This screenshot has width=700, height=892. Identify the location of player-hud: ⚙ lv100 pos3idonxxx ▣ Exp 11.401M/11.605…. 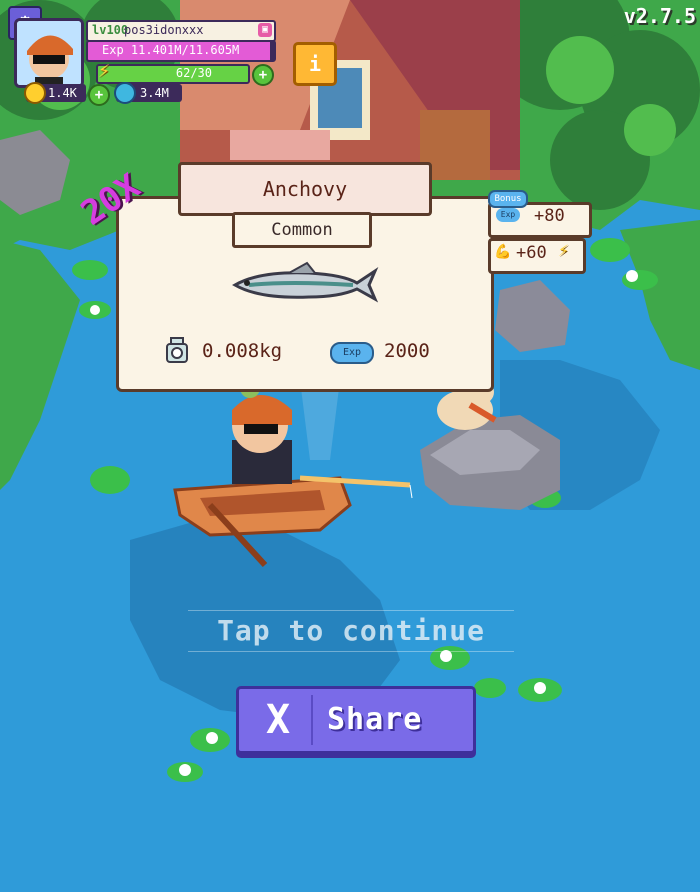
(145, 55).